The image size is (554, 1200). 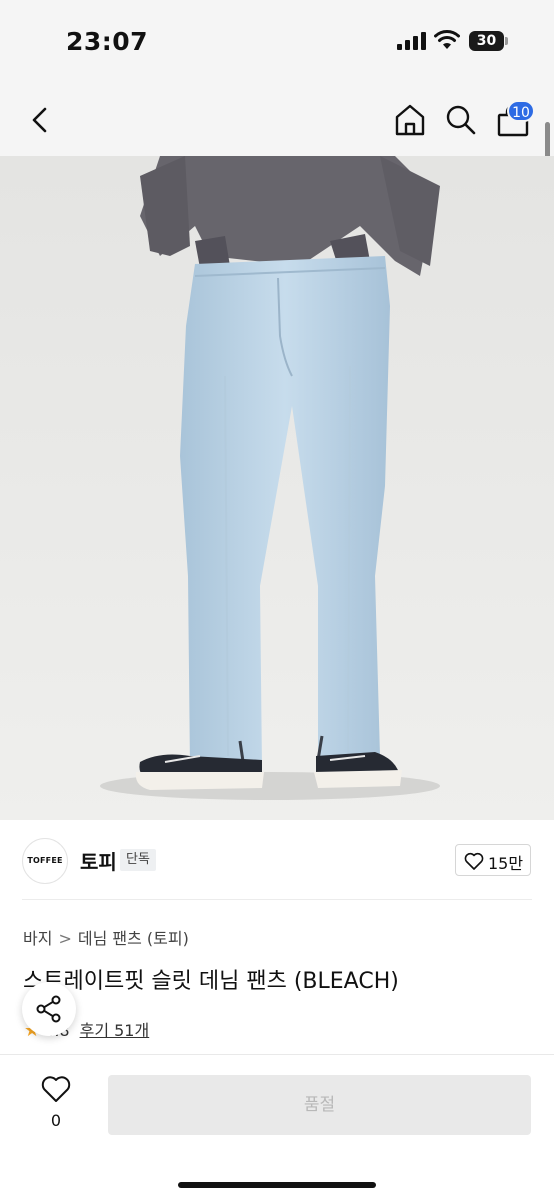 What do you see at coordinates (277, 43) in the screenshot?
I see `status-bar: 23:07 30` at bounding box center [277, 43].